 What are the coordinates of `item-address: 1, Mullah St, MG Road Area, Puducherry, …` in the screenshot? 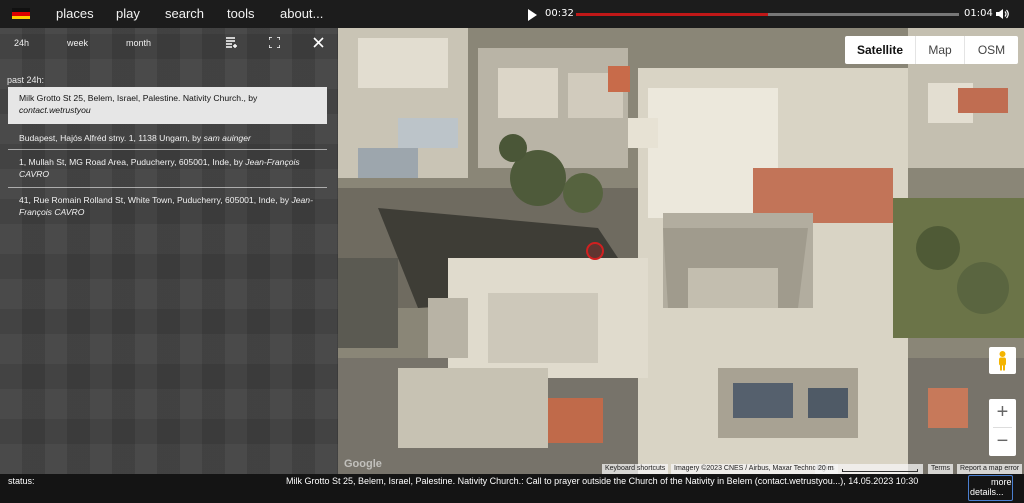 It's located at (131, 162).